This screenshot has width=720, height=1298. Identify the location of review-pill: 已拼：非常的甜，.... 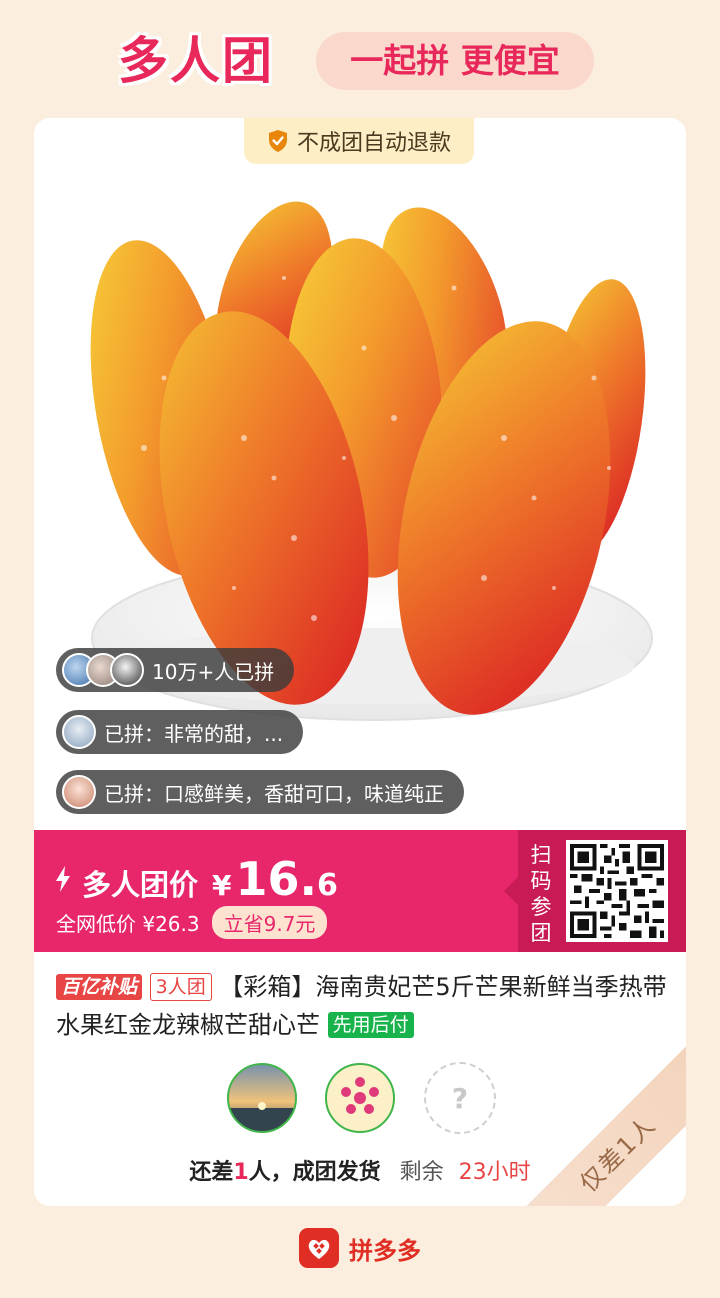
(180, 732).